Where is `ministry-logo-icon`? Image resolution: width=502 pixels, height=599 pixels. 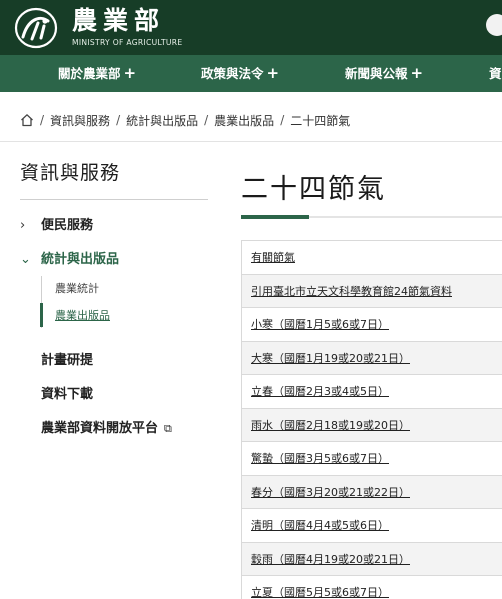
ministry-logo-icon is located at coordinates (36, 28).